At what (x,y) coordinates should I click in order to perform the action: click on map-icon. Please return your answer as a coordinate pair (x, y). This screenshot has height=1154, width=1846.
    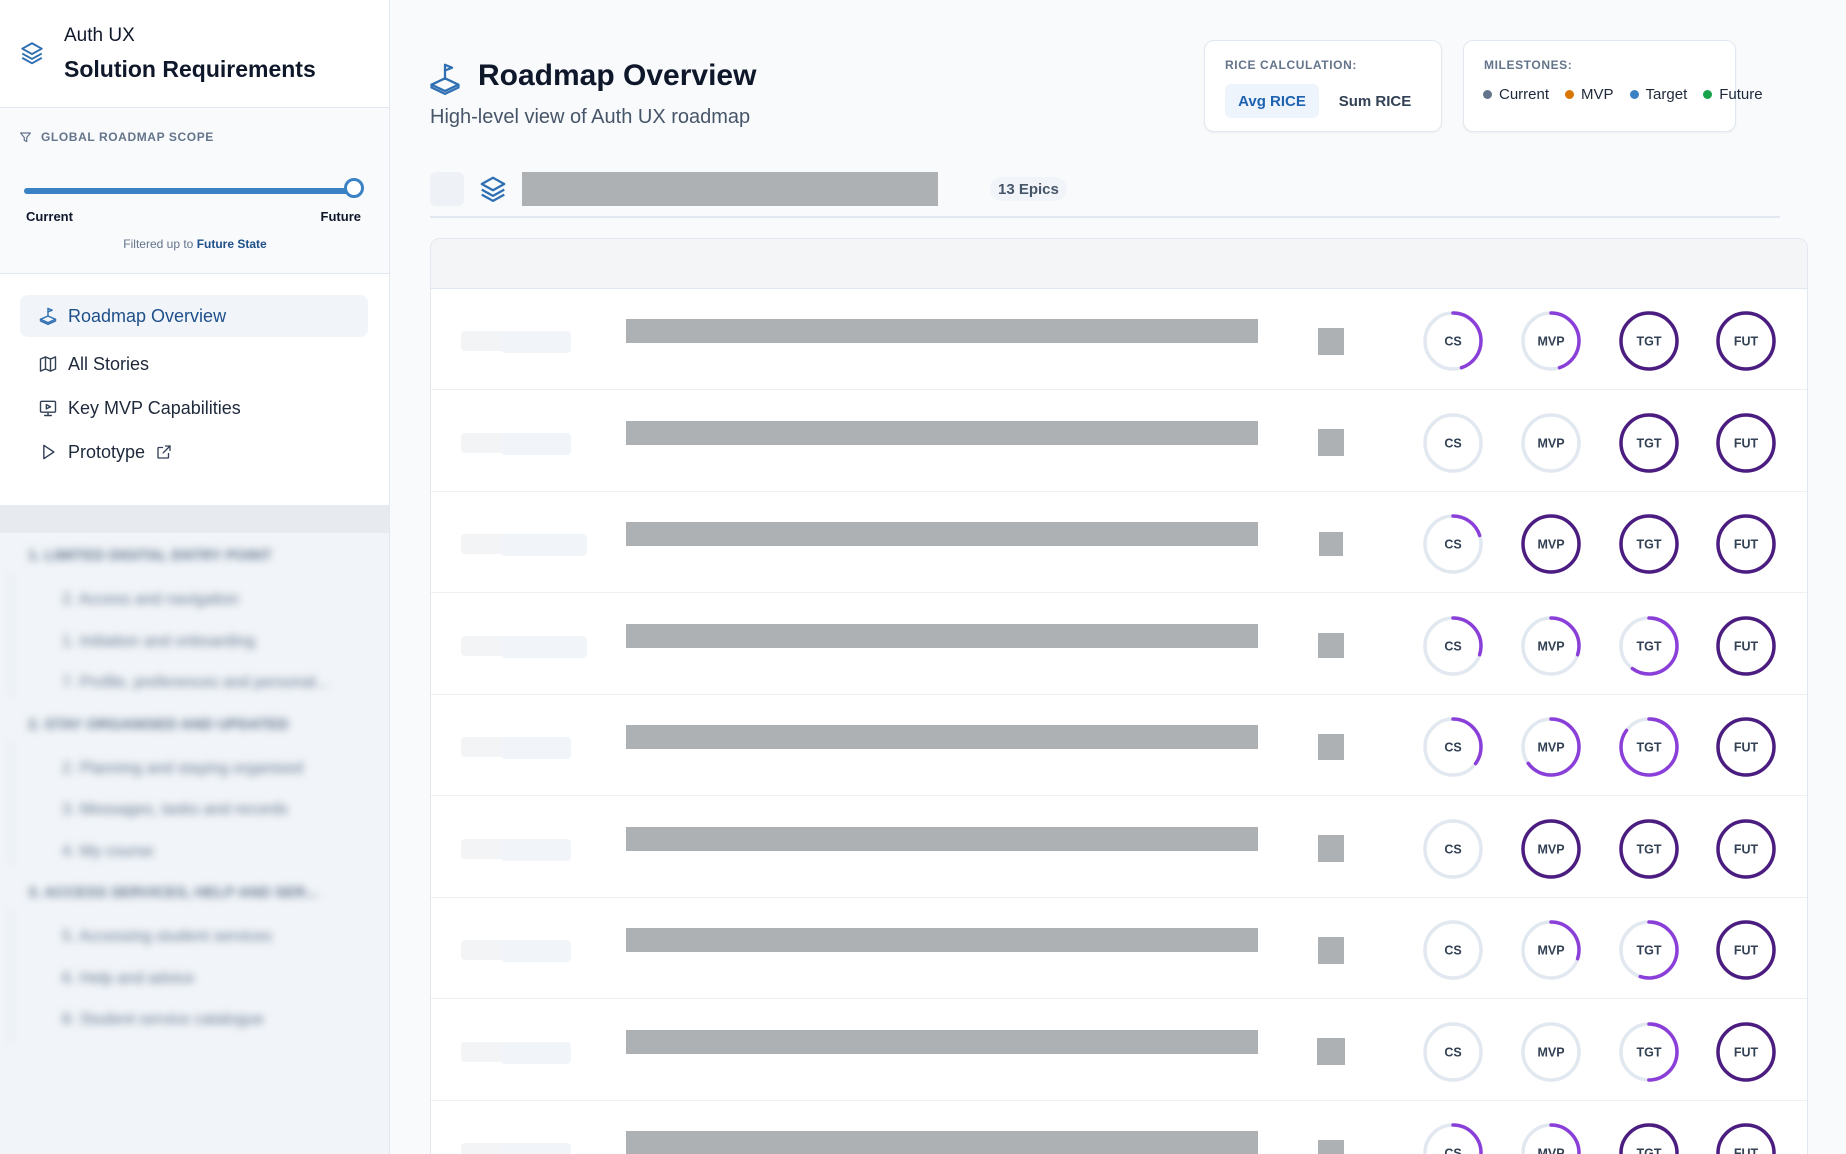
    Looking at the image, I should click on (48, 364).